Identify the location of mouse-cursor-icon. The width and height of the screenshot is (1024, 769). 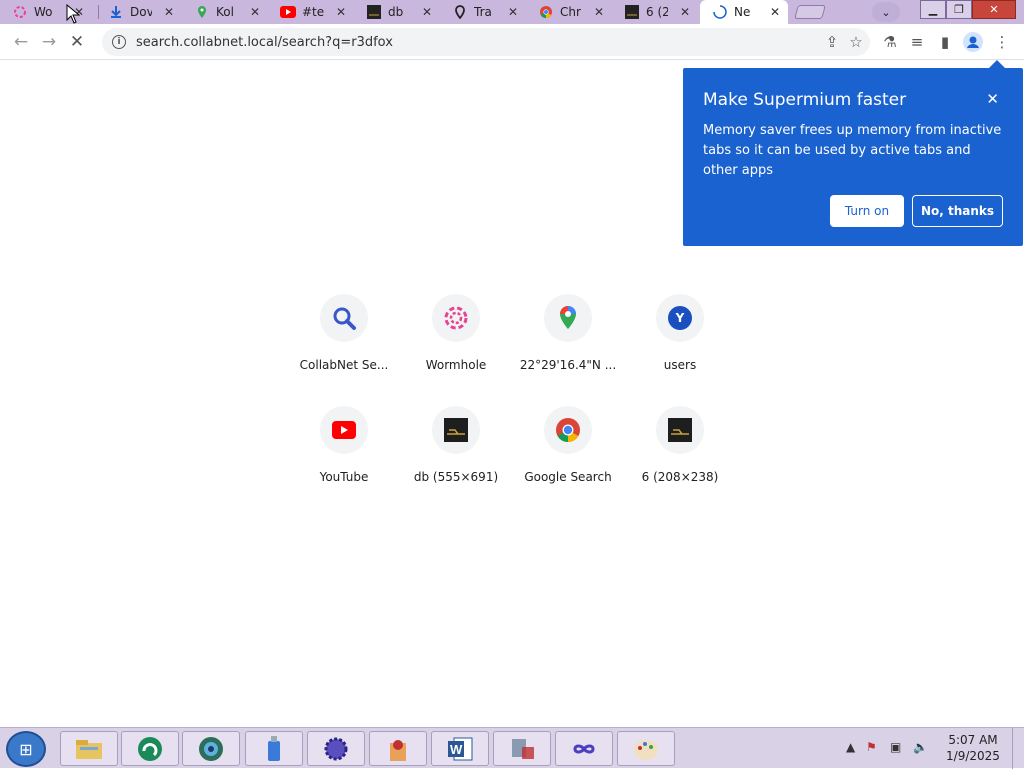
(73, 14).